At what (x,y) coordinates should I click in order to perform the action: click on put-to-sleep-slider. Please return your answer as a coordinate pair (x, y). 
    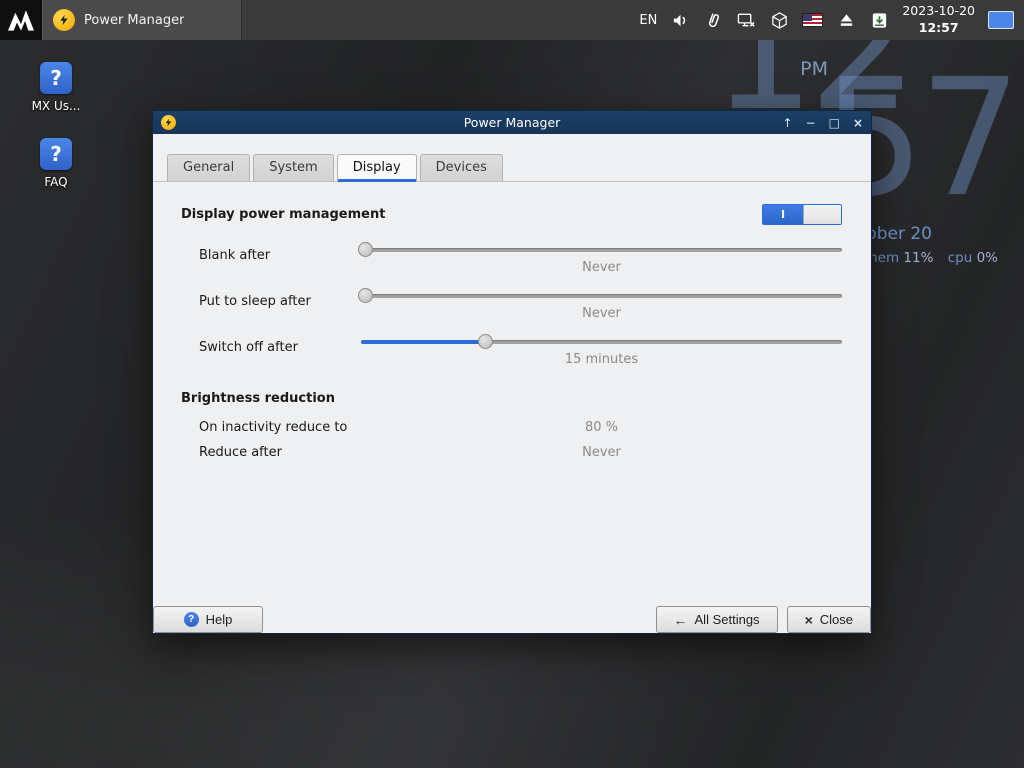
    Looking at the image, I should click on (599, 295).